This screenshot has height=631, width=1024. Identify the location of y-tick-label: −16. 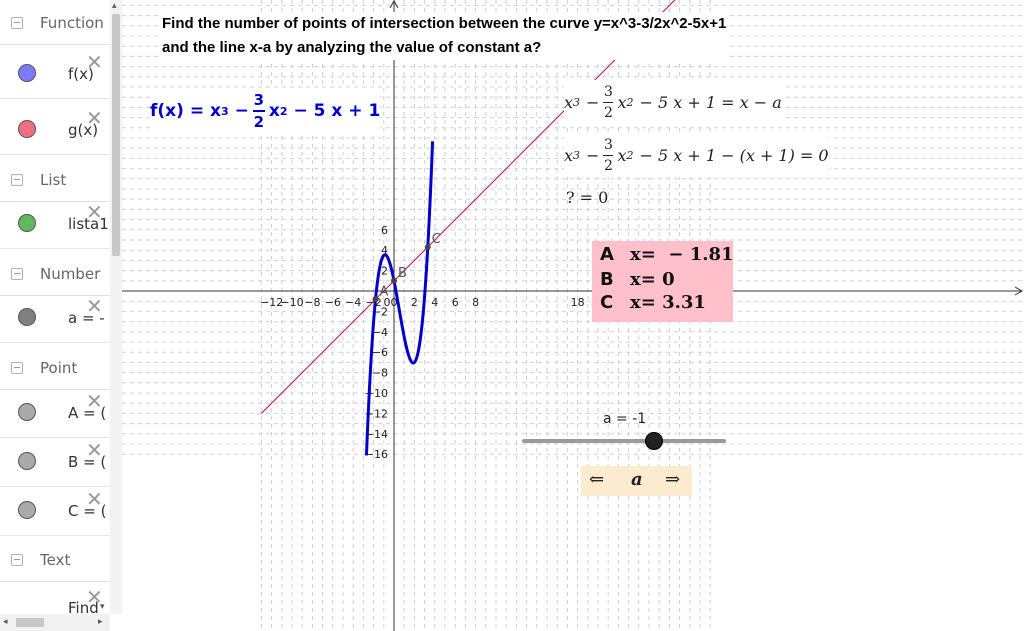
(376, 454).